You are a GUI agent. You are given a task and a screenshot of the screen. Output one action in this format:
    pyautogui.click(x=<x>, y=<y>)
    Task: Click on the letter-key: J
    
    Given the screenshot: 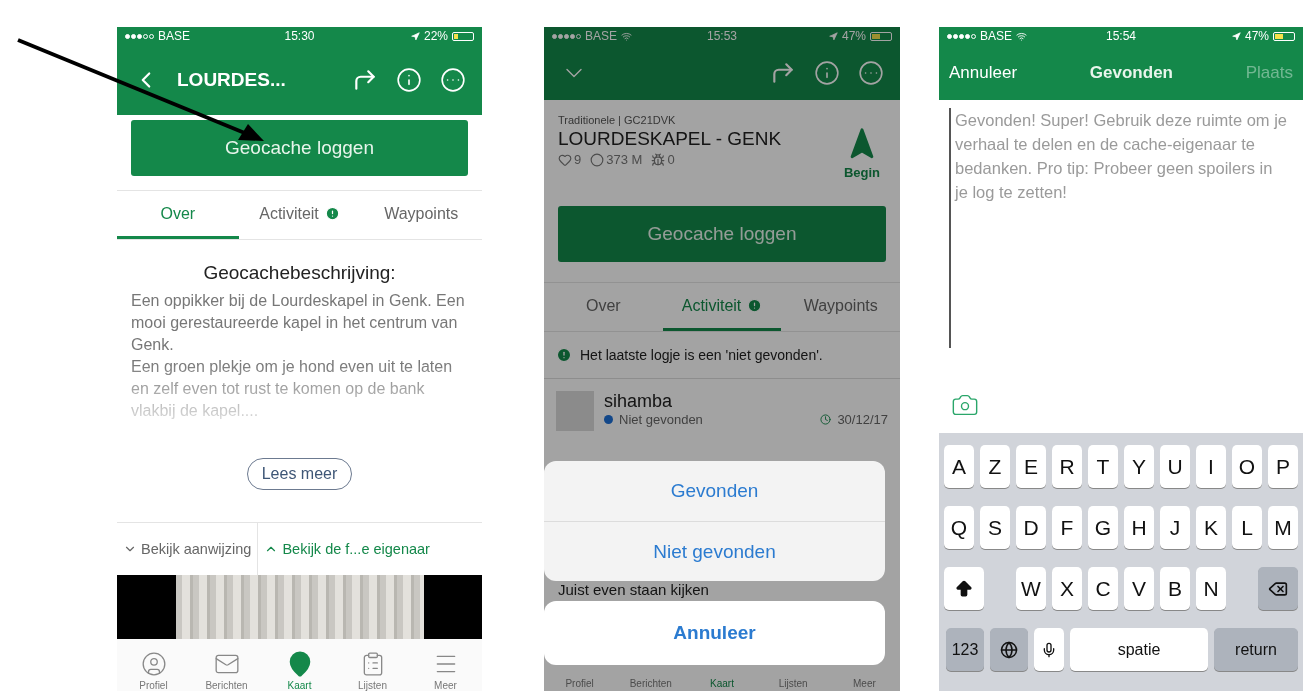 What is the action you would take?
    pyautogui.click(x=1175, y=527)
    